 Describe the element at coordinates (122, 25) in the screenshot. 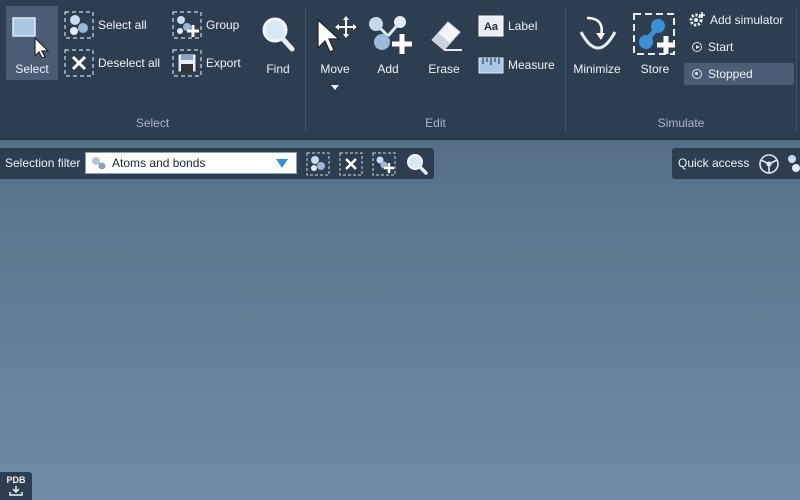

I see `select-all-label: Select all` at that location.